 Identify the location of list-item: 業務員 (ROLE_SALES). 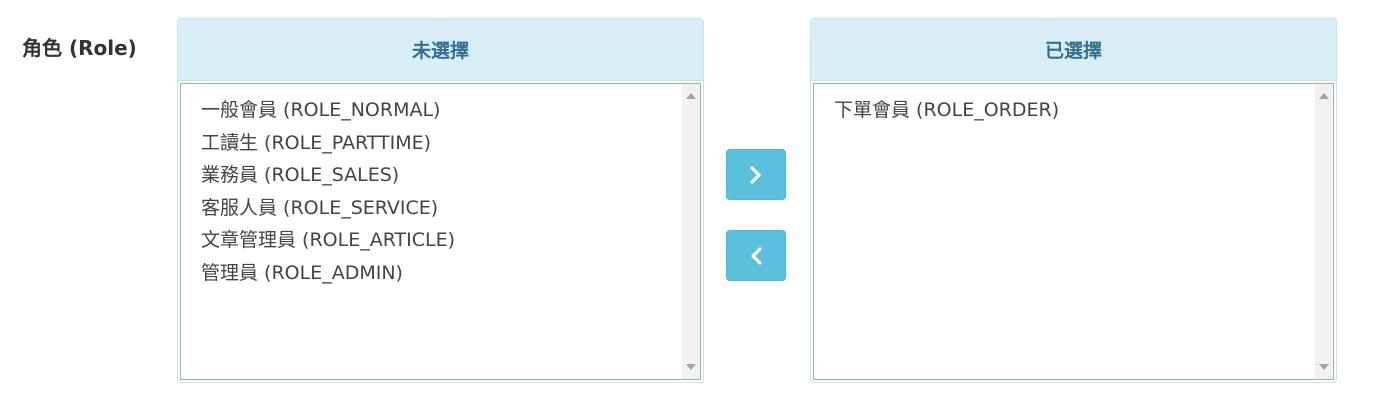
(441, 175).